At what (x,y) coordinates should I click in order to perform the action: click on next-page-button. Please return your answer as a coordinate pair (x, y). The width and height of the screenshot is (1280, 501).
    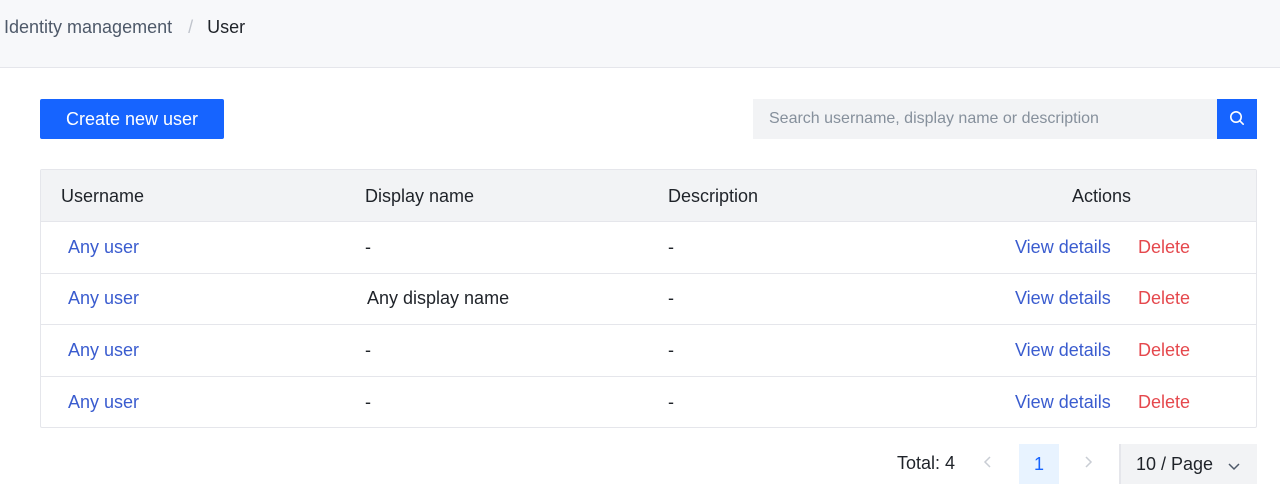
    Looking at the image, I should click on (1088, 464).